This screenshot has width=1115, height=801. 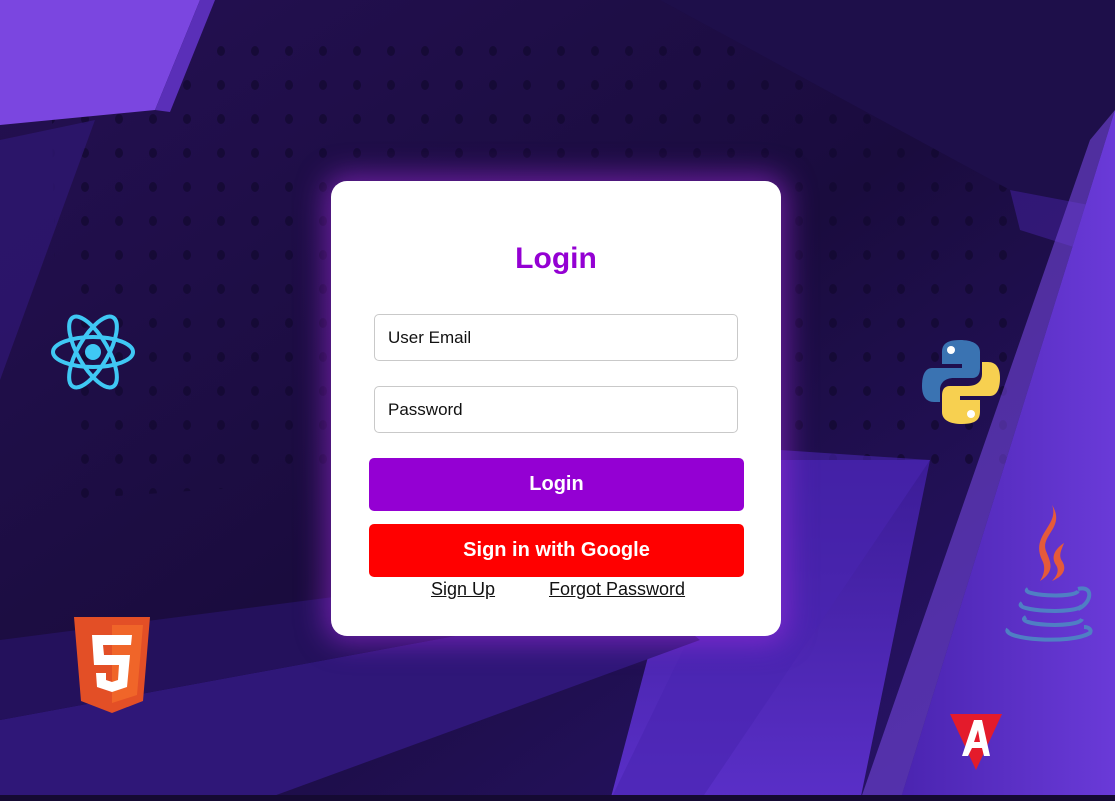 I want to click on angular-icon, so click(x=976, y=742).